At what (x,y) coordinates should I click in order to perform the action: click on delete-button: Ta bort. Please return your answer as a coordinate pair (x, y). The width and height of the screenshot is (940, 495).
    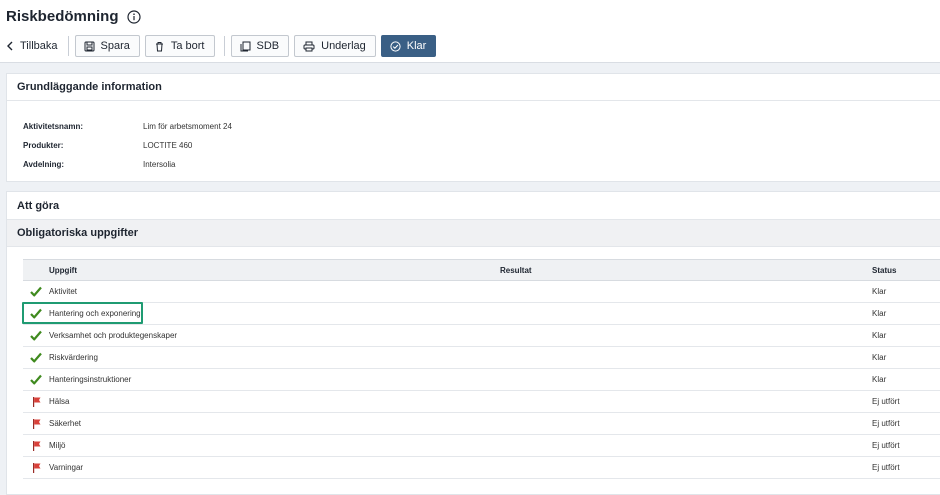
    Looking at the image, I should click on (179, 46).